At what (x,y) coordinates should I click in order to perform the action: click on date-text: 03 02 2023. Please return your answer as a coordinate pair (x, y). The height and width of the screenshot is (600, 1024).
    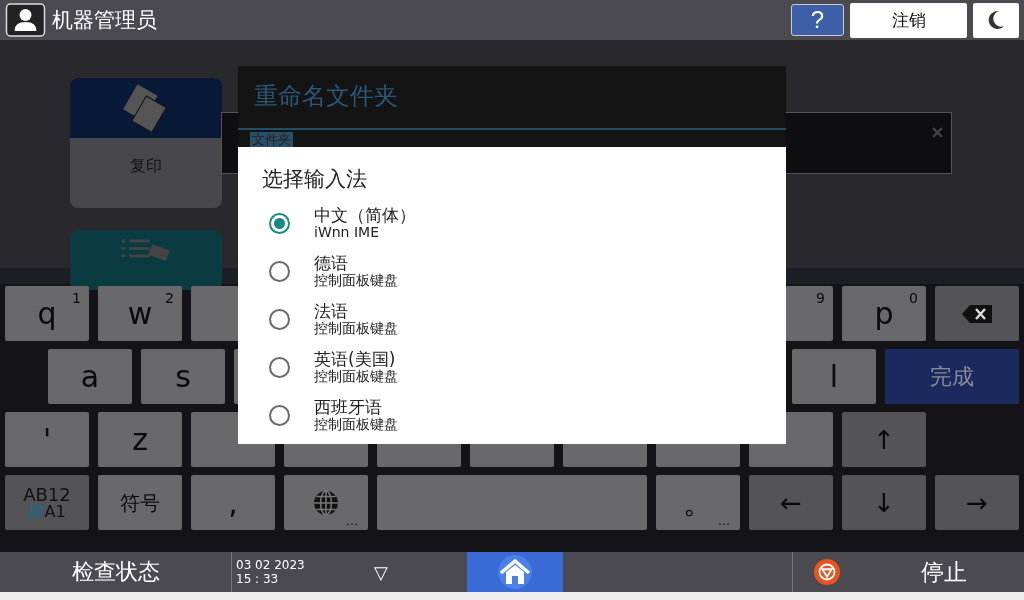
    Looking at the image, I should click on (271, 564).